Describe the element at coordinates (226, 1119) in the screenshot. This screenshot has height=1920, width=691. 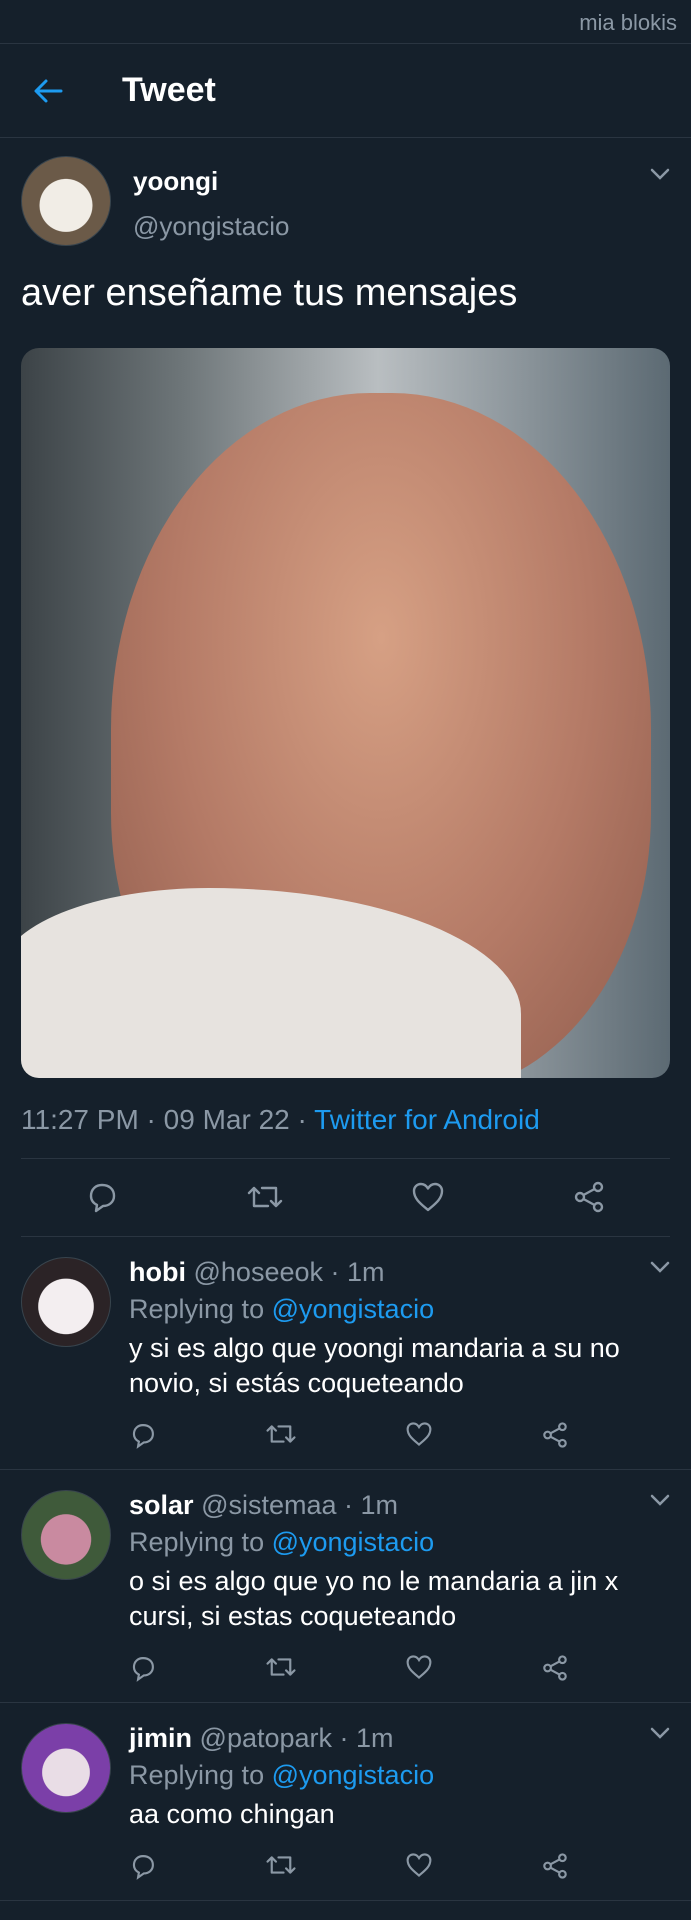
I see `tweet-date: 09 Mar 22` at that location.